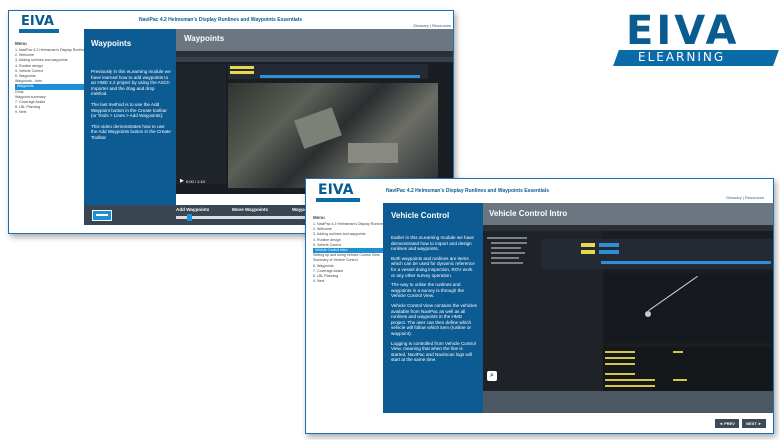 This screenshot has width=780, height=440. I want to click on content-footer, so click(628, 402).